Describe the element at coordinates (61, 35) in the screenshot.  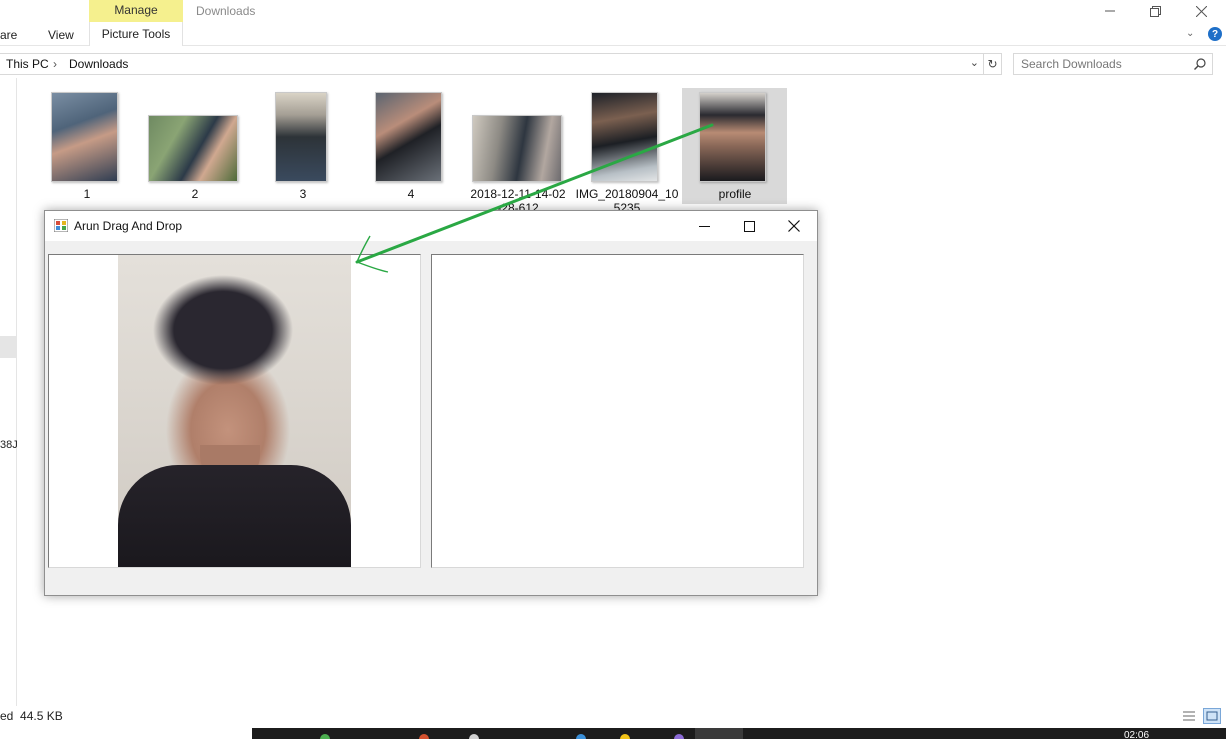
I see `tab-view: View` at that location.